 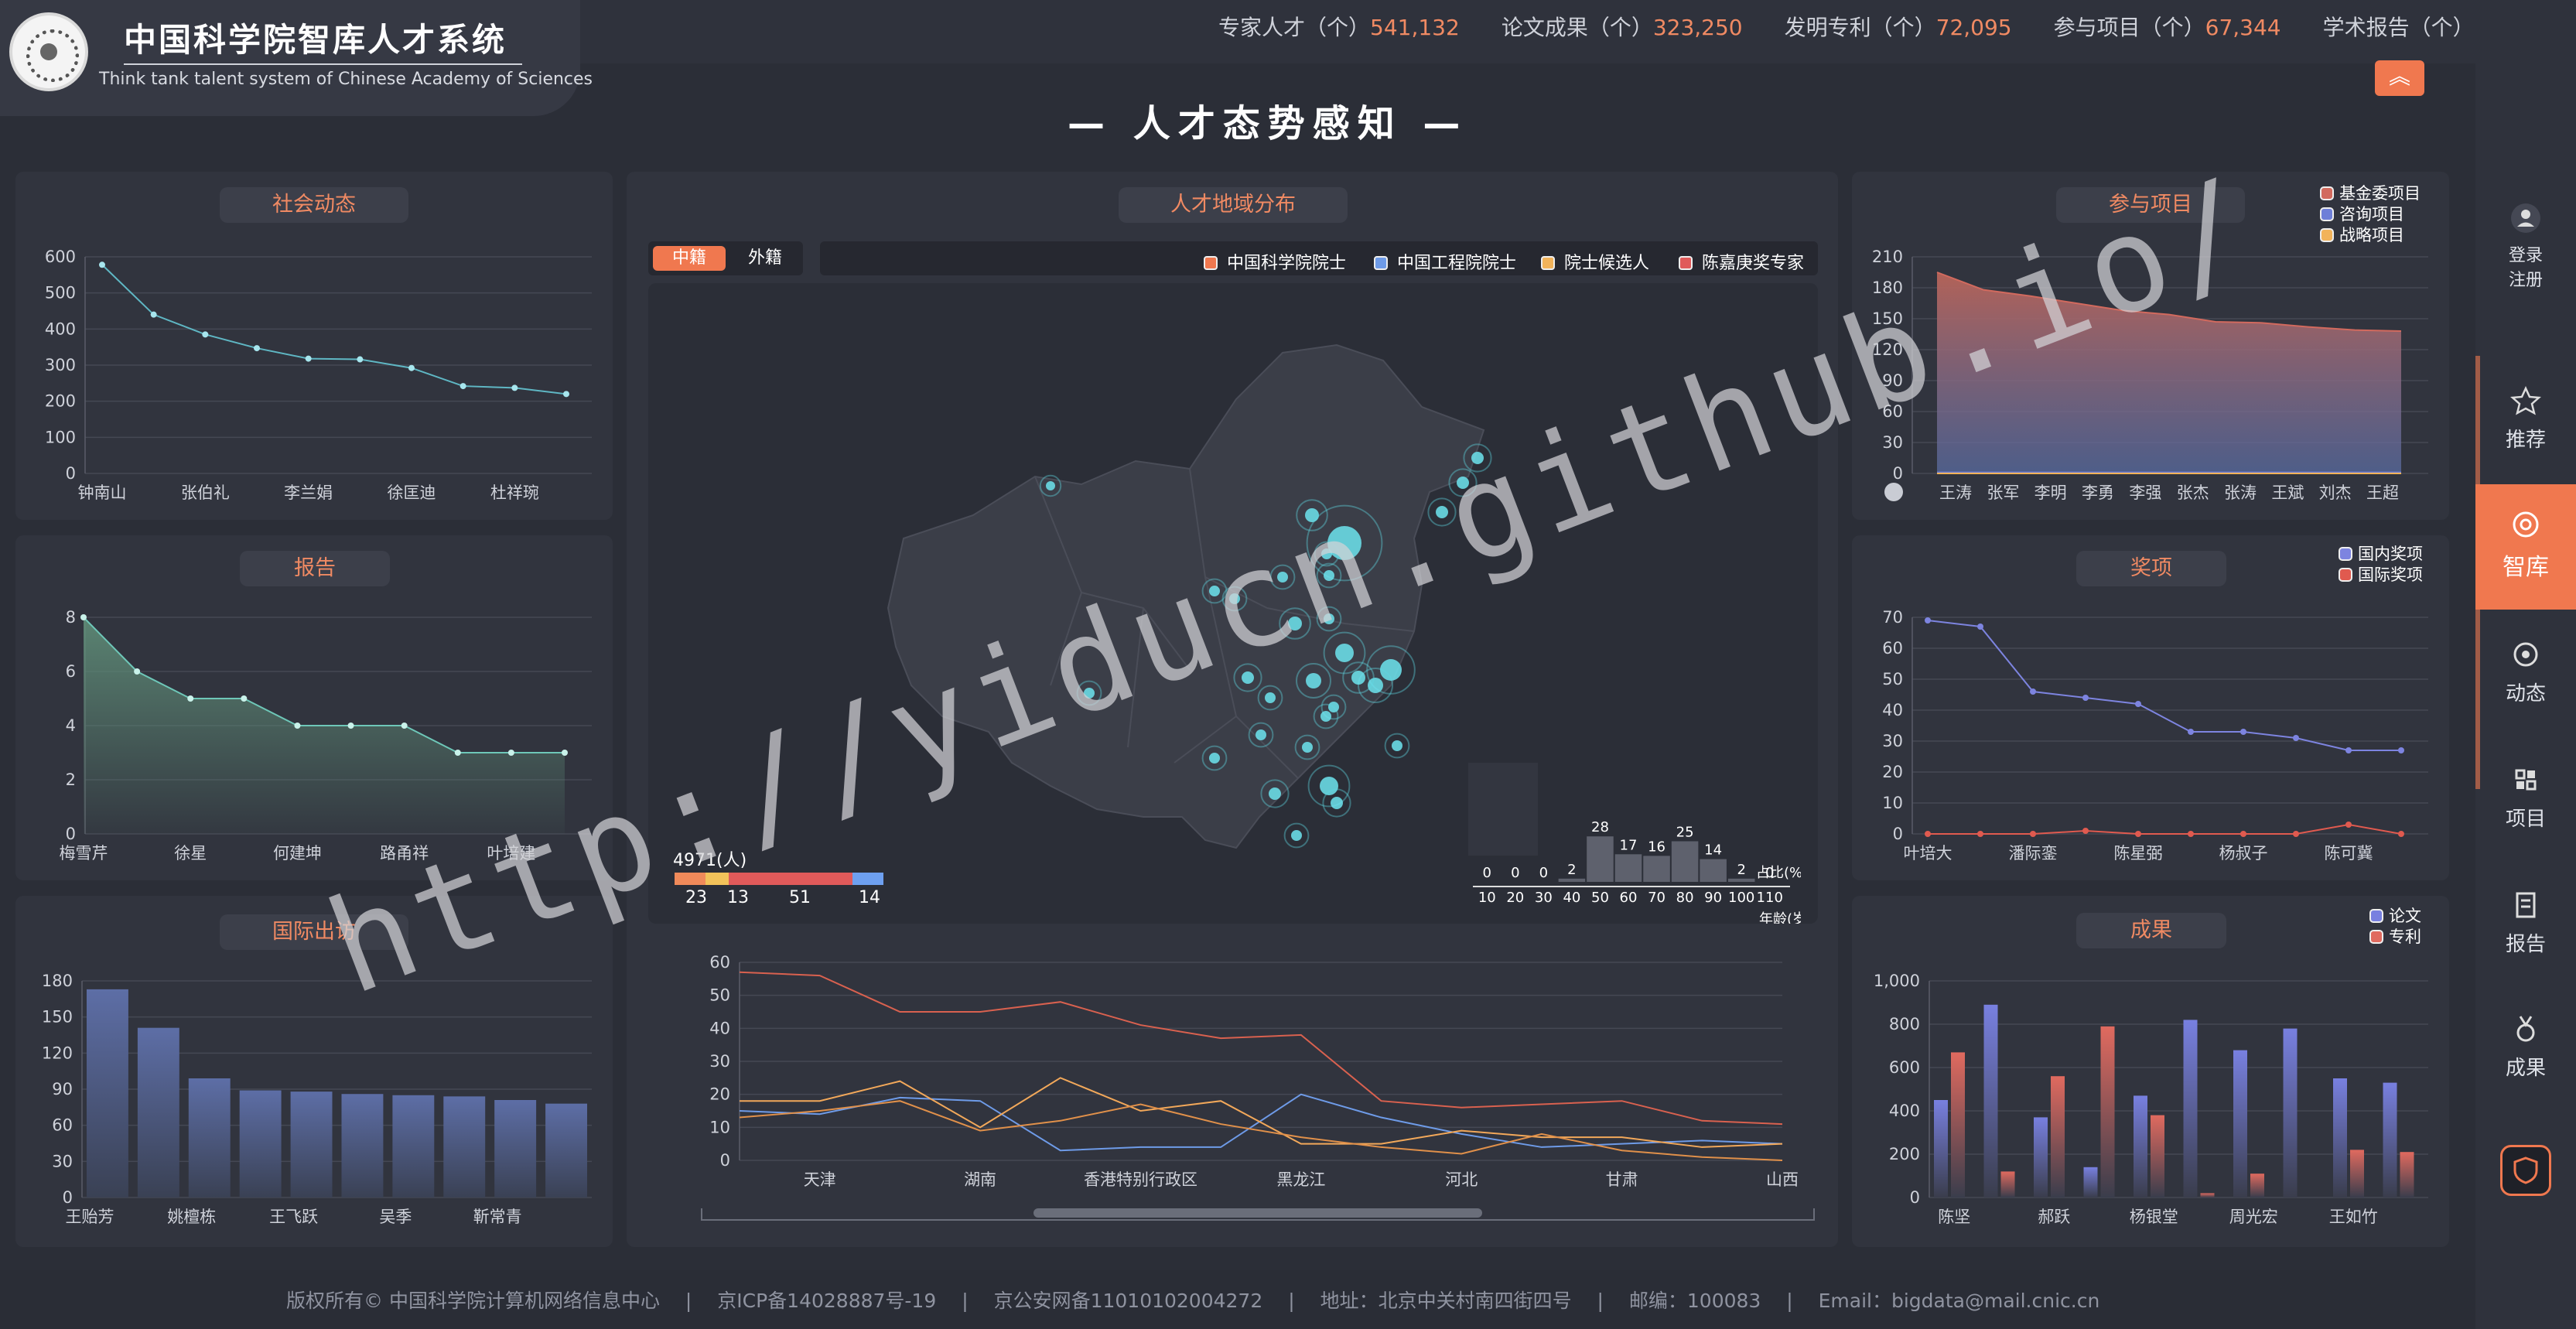 I want to click on y-tick-label: 1,000, so click(x=1897, y=981).